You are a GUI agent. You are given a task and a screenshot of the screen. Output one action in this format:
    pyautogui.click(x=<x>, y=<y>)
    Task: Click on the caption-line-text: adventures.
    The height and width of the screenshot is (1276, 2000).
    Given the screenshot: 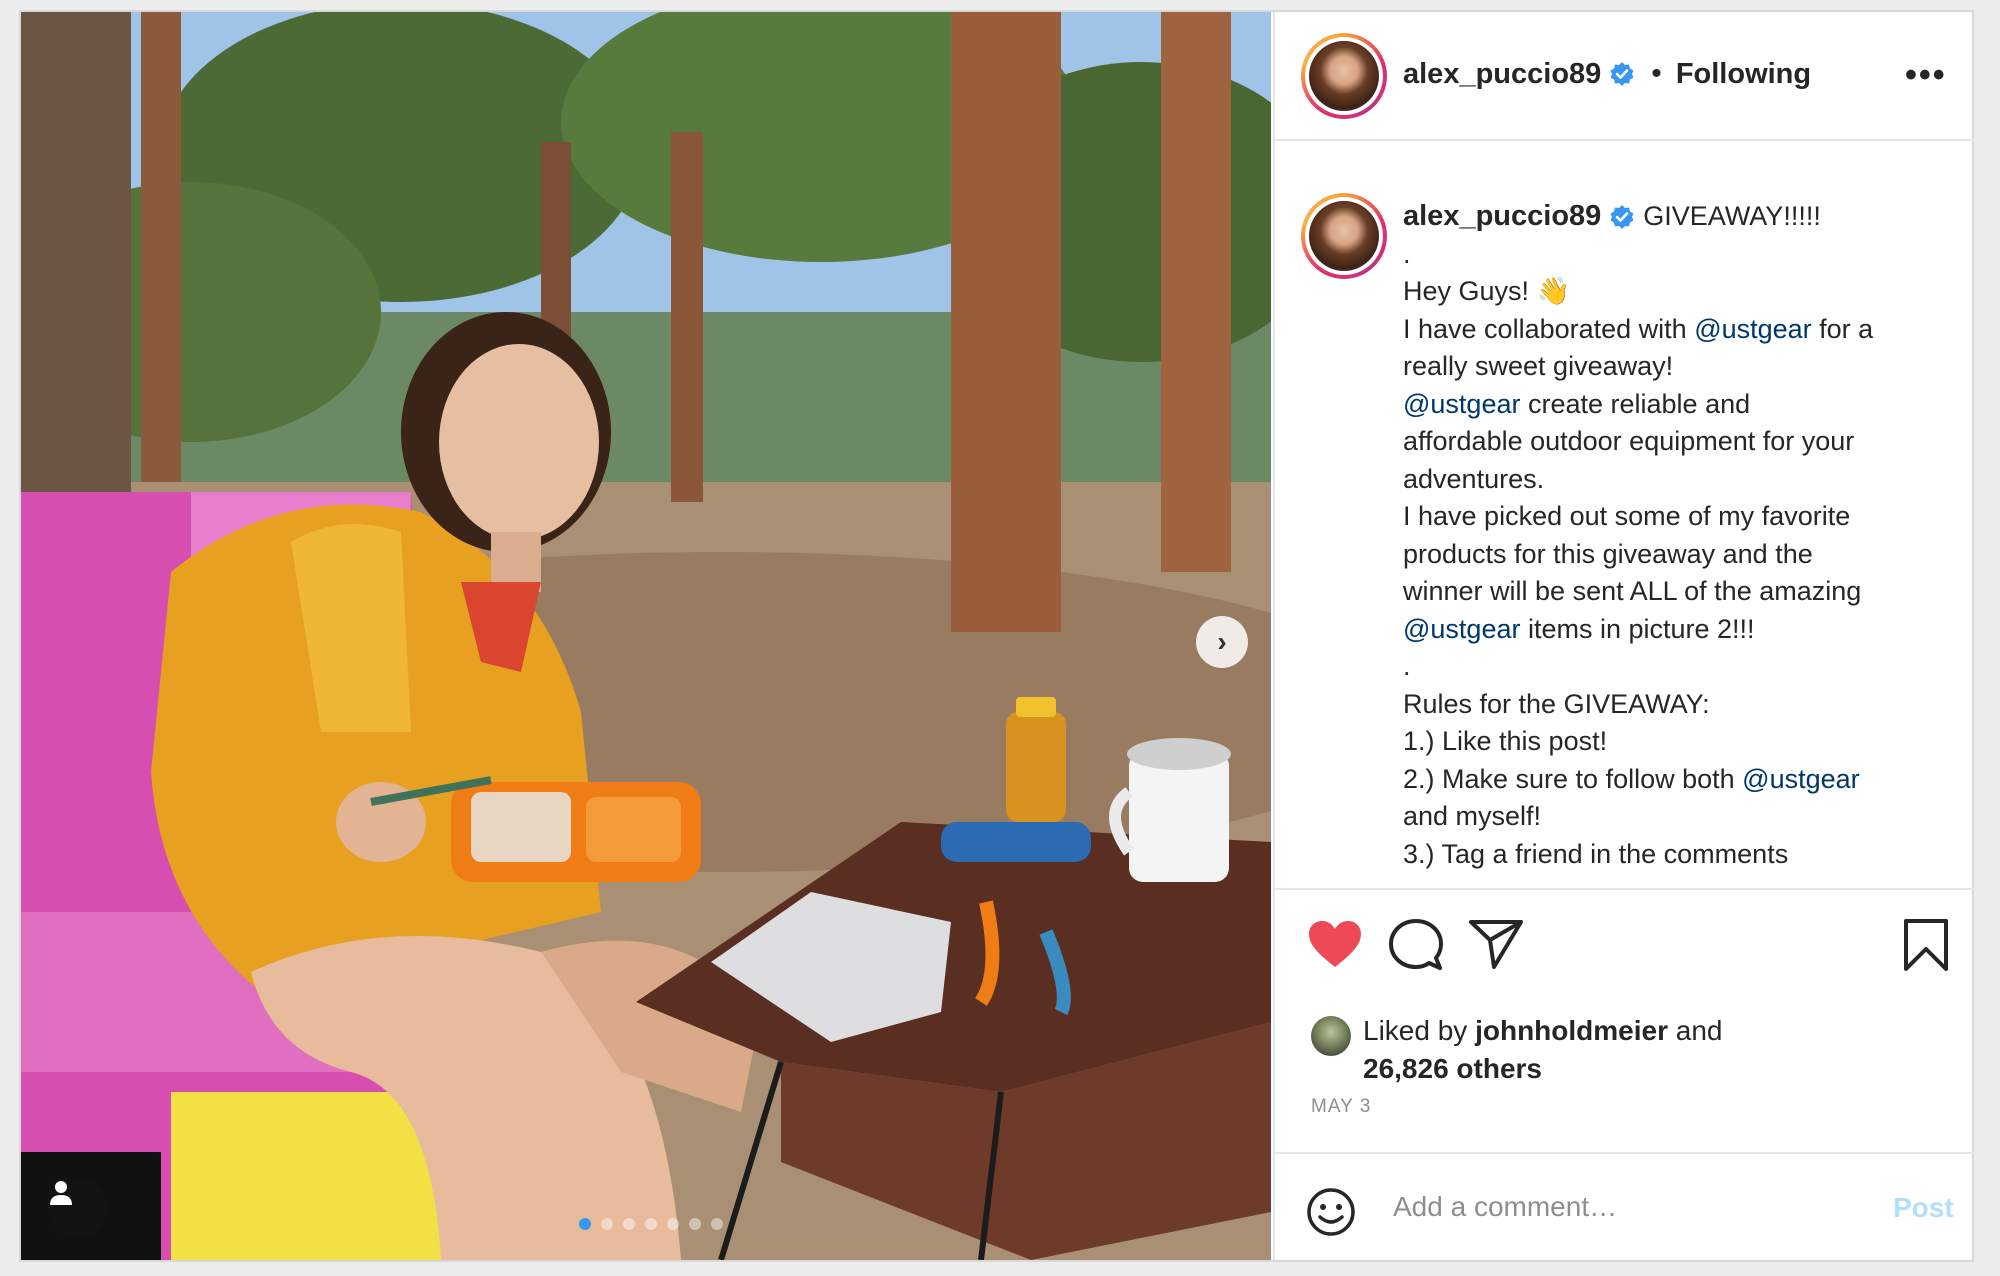 What is the action you would take?
    pyautogui.click(x=1473, y=479)
    